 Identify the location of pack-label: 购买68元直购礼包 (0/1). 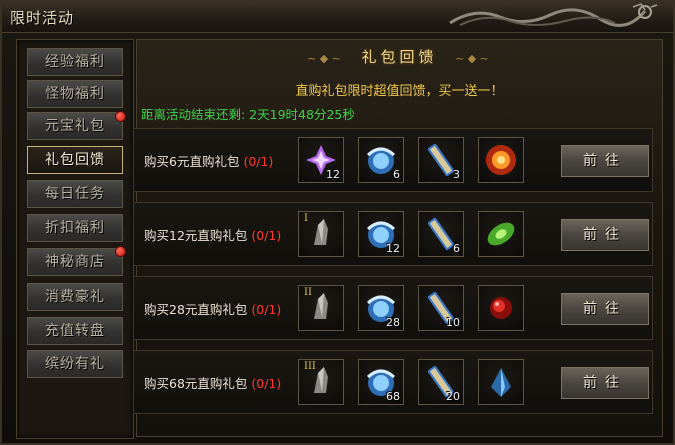
(212, 382).